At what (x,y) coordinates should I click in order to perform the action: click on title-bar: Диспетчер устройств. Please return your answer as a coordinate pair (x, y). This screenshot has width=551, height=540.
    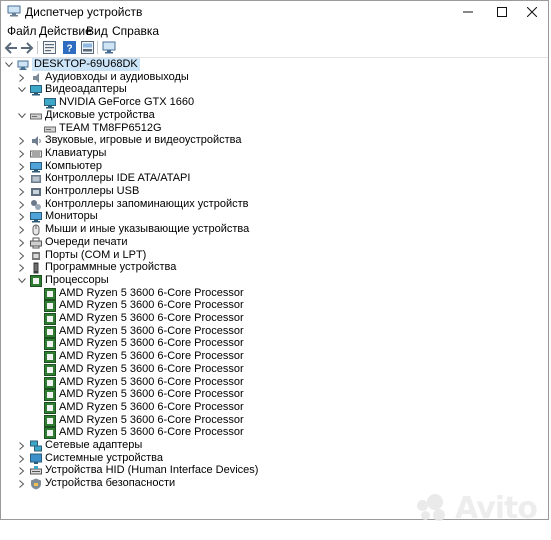
    Looking at the image, I should click on (274, 12).